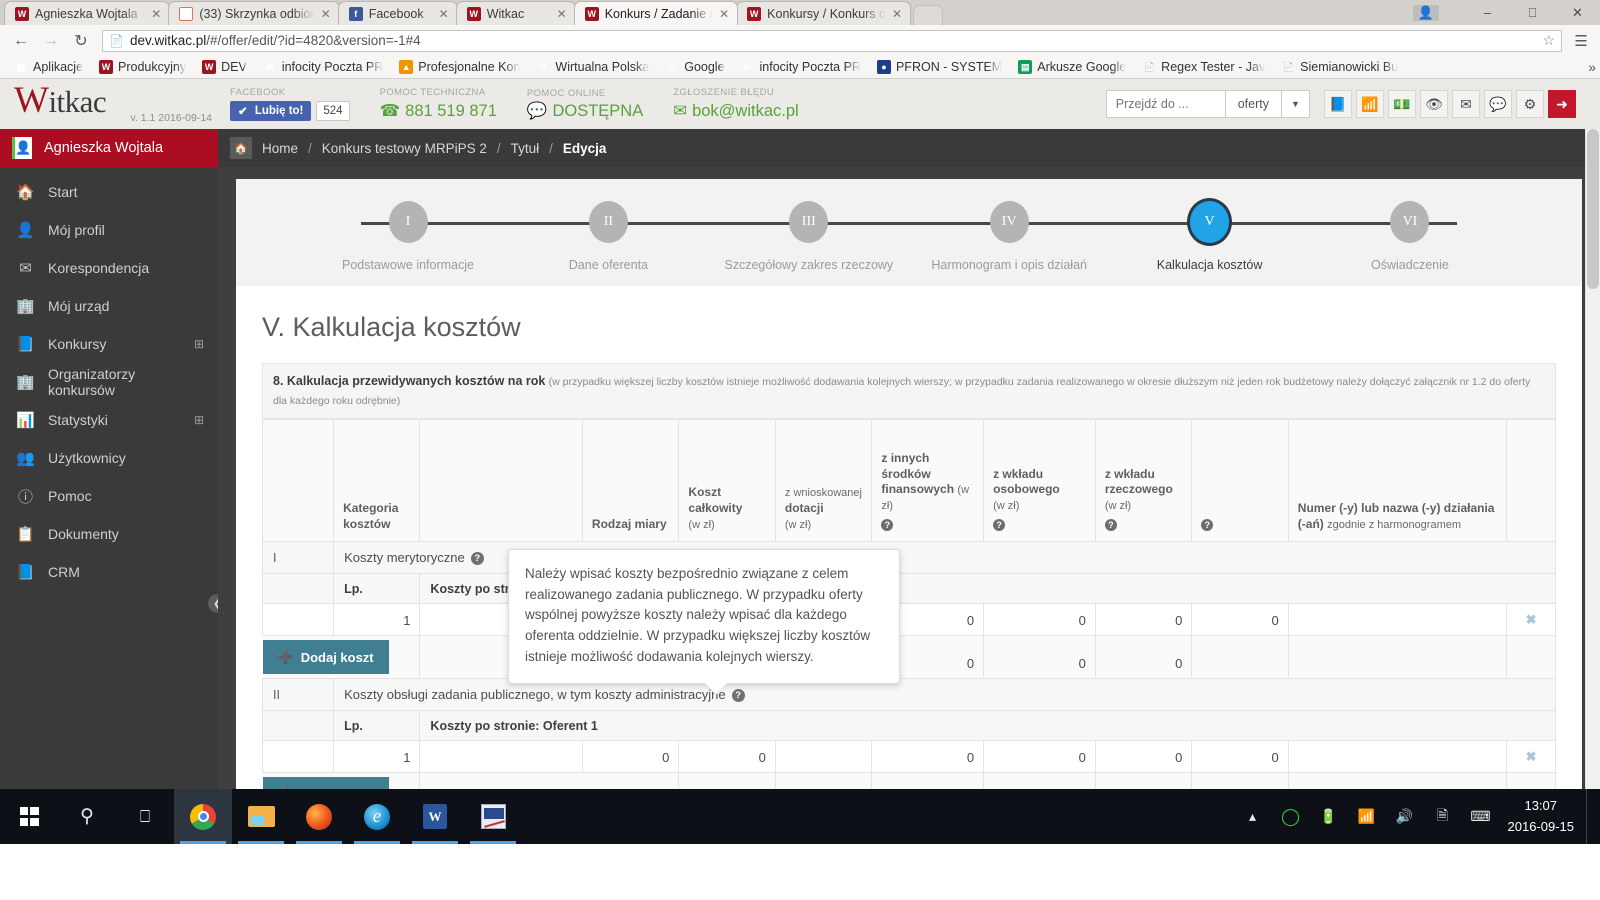  I want to click on sidebar-item-crm: 📘 CRM, so click(109, 572).